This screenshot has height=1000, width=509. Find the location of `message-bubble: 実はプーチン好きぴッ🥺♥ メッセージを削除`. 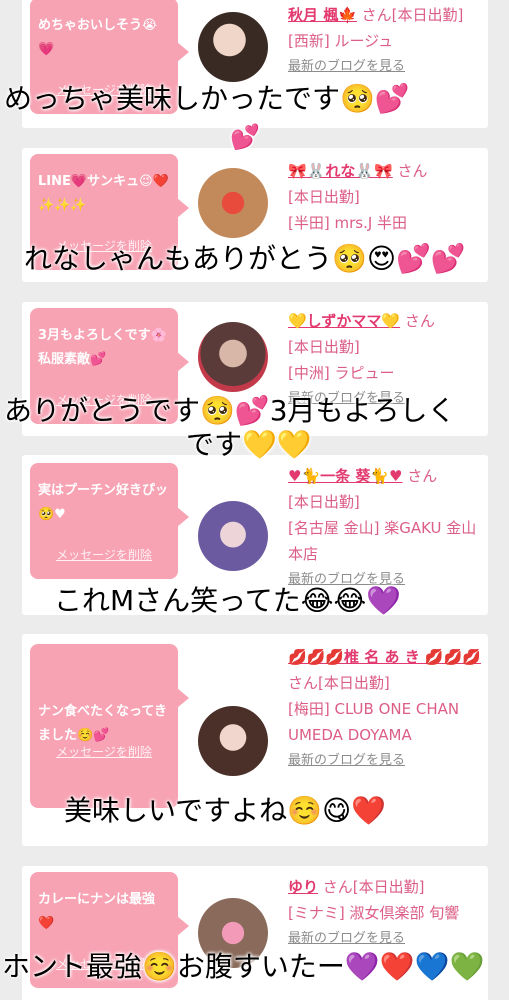

message-bubble: 実はプーチン好きぴッ🥺♥ メッセージを削除 is located at coordinates (109, 521).